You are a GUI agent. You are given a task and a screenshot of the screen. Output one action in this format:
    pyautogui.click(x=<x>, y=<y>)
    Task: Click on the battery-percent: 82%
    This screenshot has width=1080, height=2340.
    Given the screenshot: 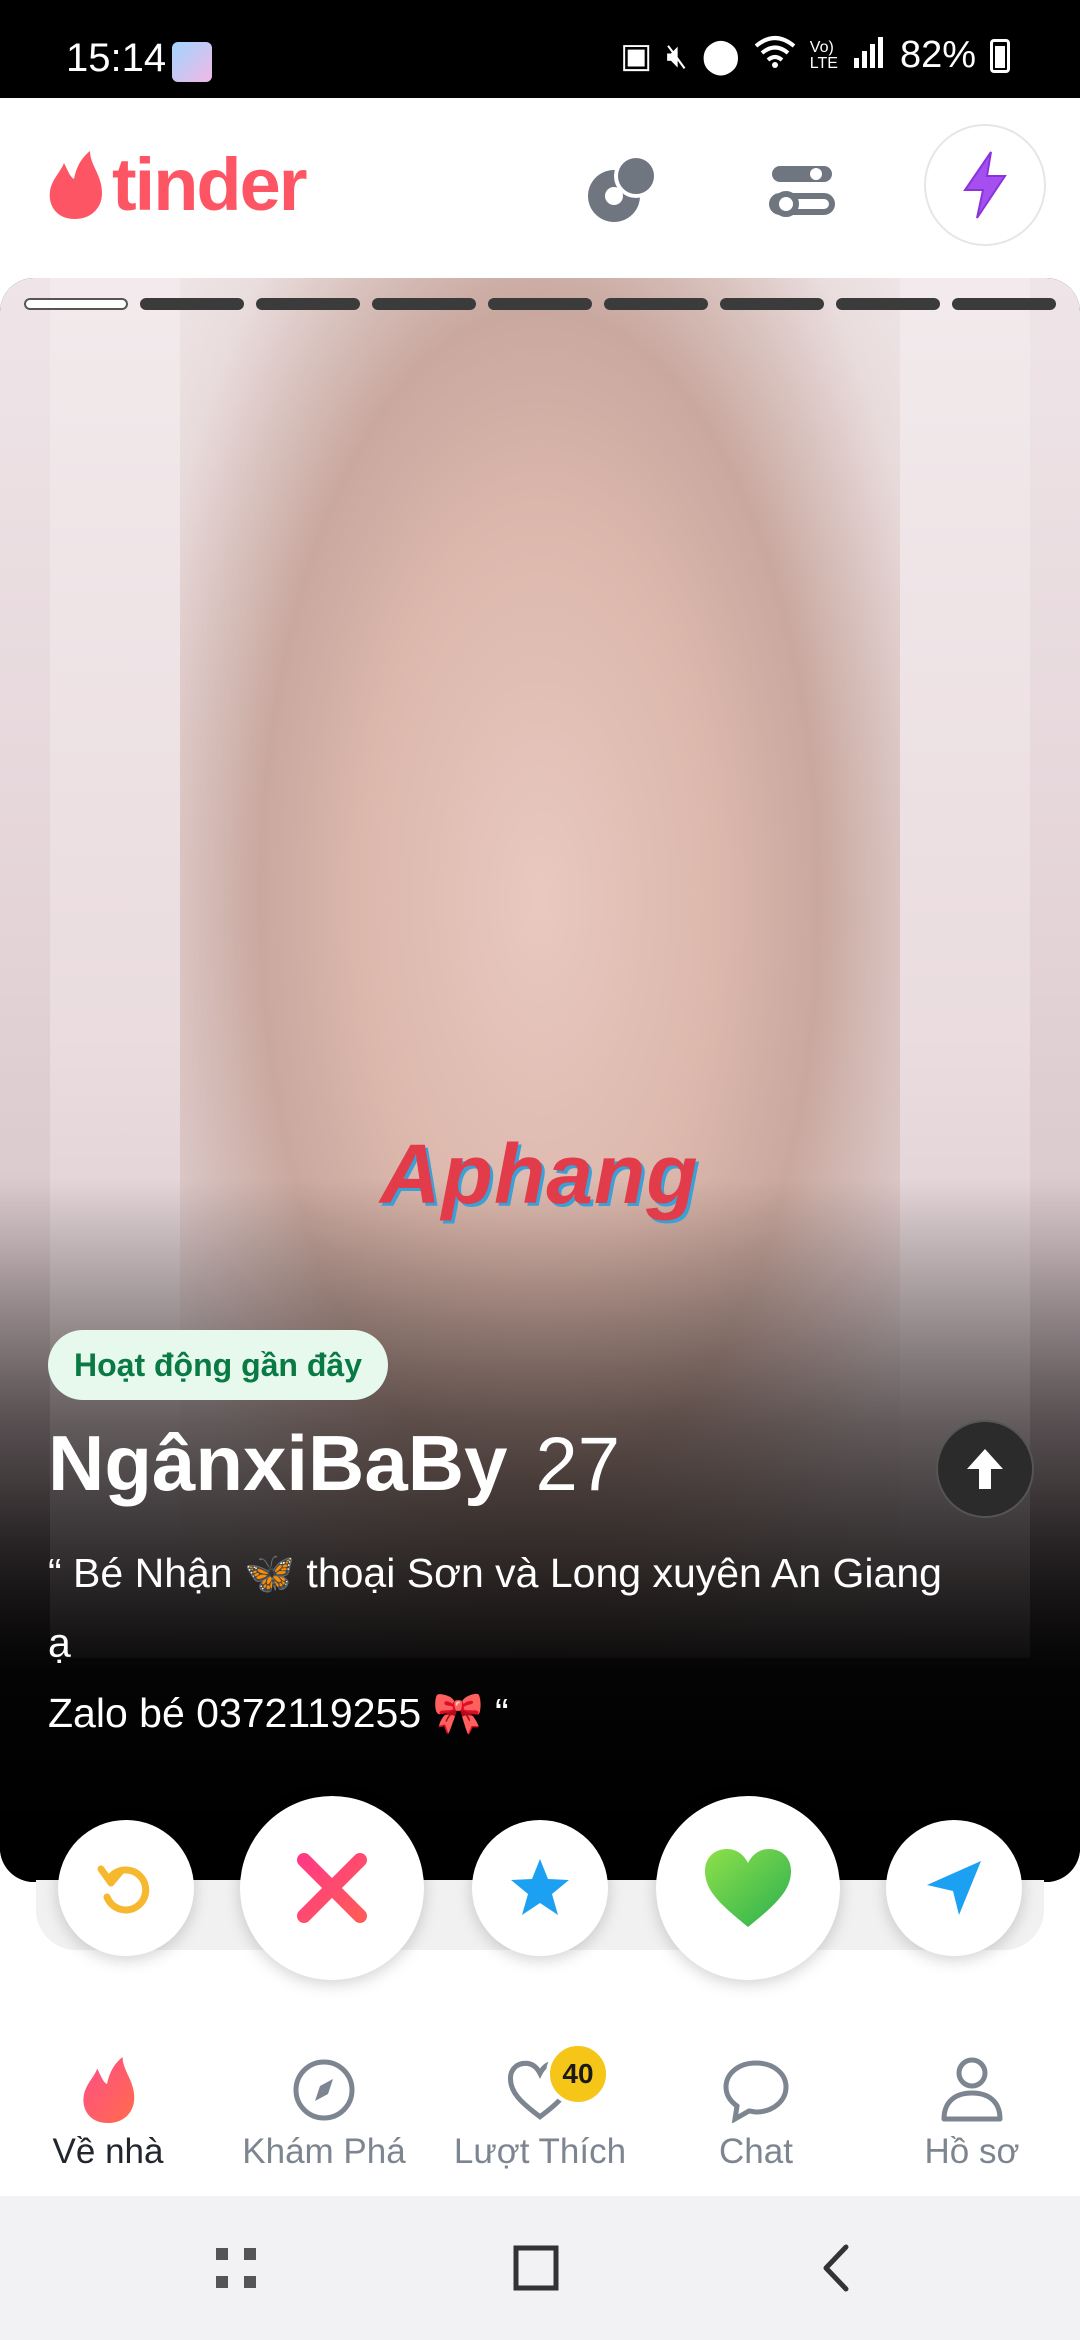 What is the action you would take?
    pyautogui.click(x=937, y=55)
    